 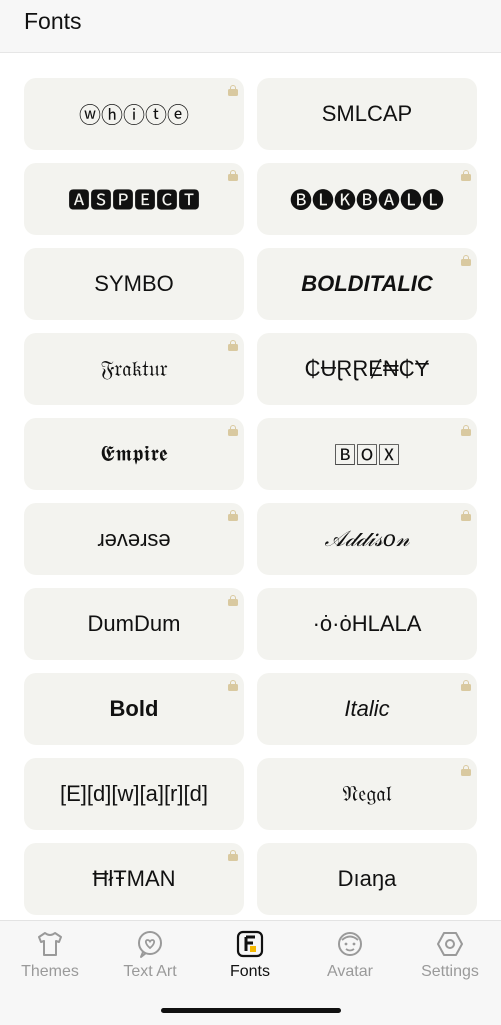 I want to click on tab-label: Text Art, so click(x=150, y=971).